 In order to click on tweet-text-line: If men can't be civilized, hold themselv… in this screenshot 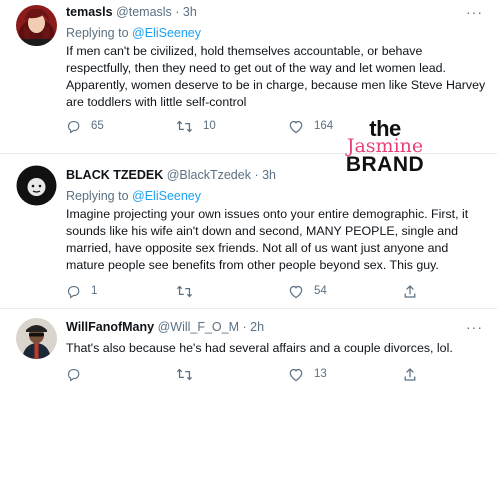, I will do `click(244, 51)`.